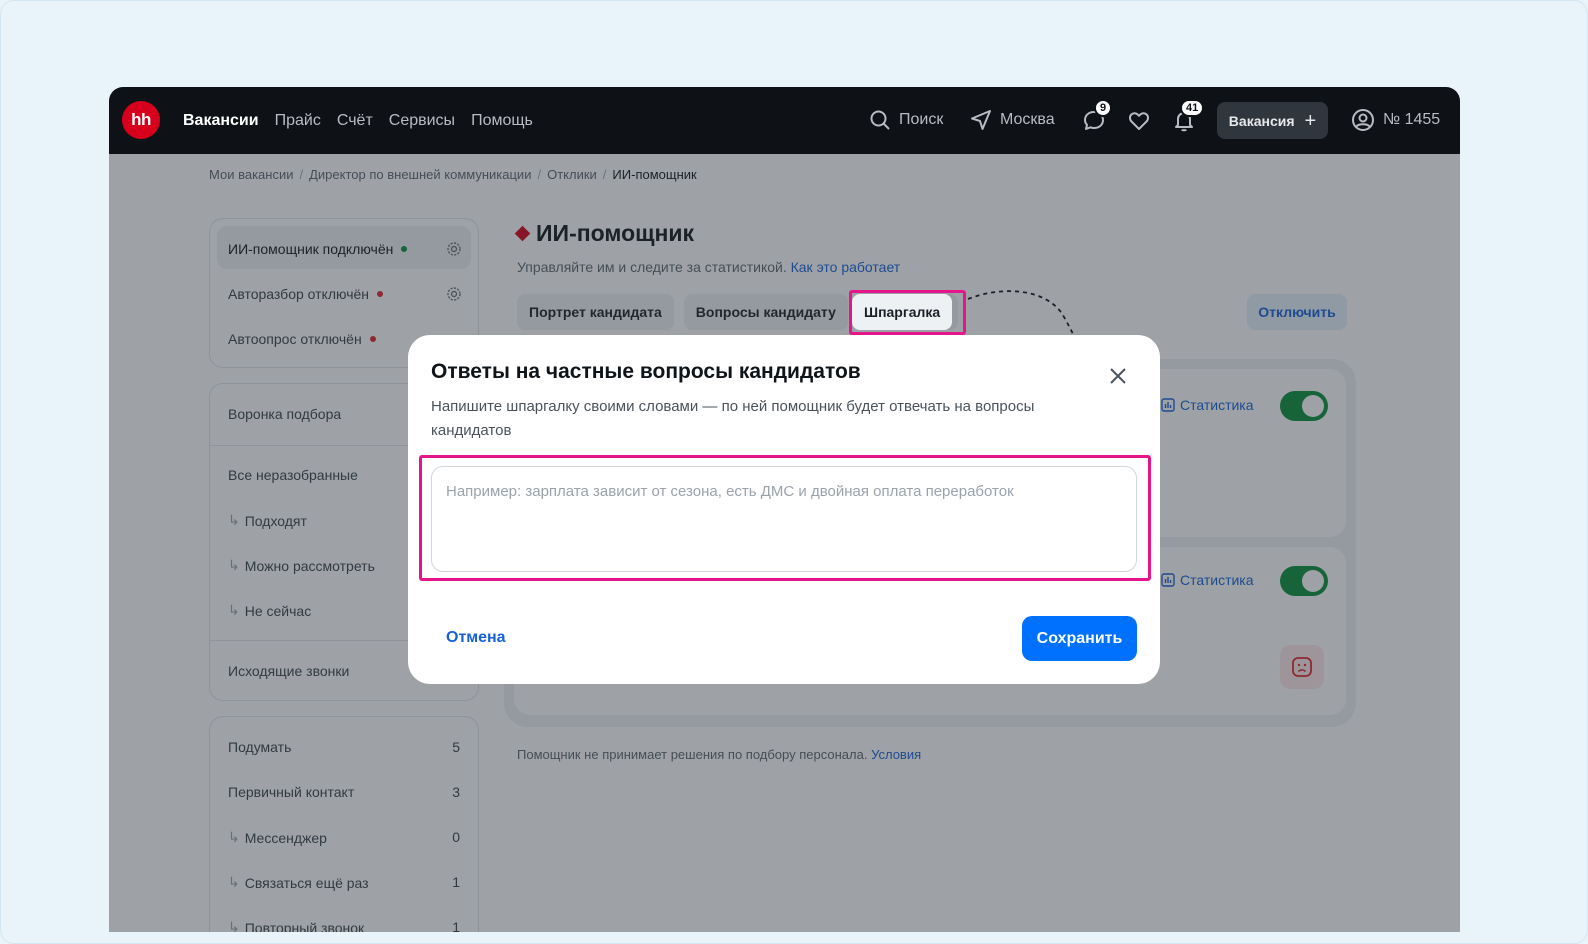 This screenshot has height=944, width=1588. Describe the element at coordinates (921, 119) in the screenshot. I see `search-label: Поиск` at that location.